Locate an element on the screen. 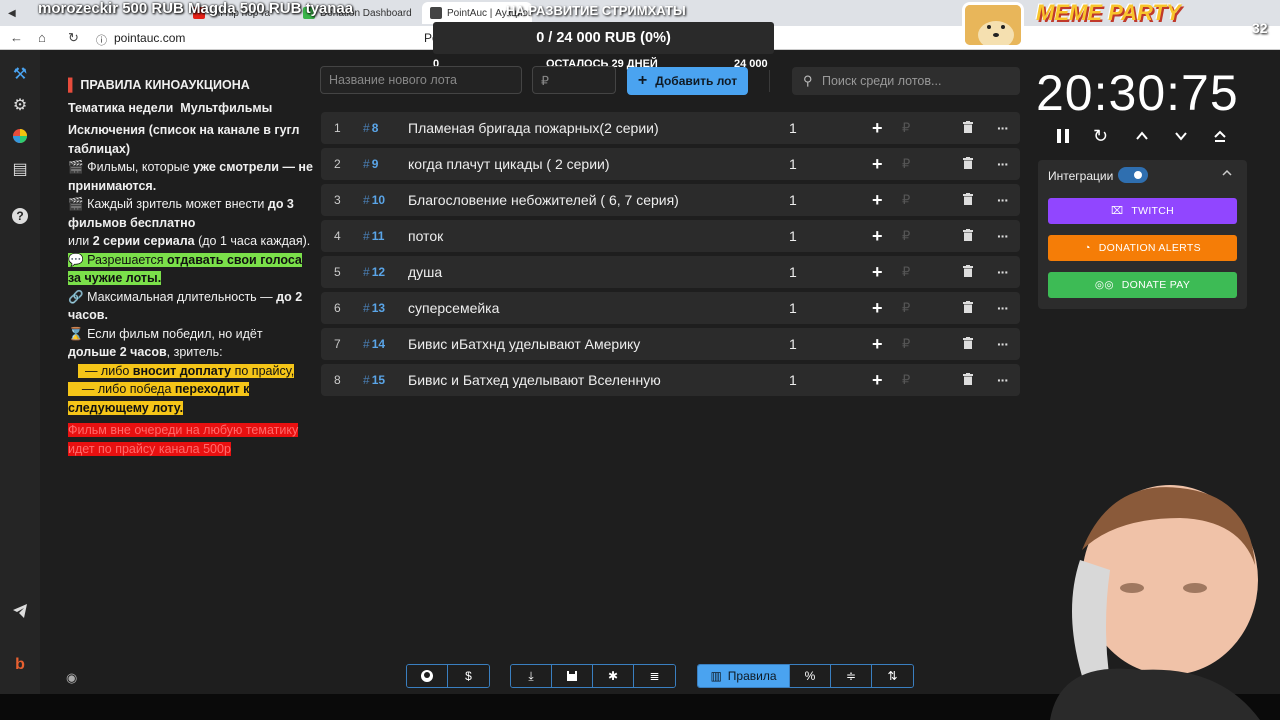 The width and height of the screenshot is (1280, 720). home-icon: ⌂ is located at coordinates (42, 37).